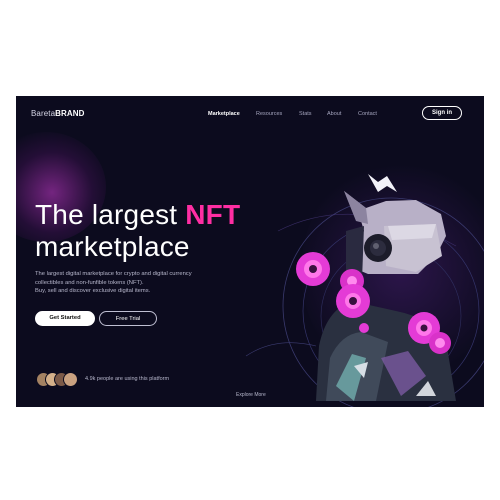 The image size is (500, 500). What do you see at coordinates (251, 395) in the screenshot?
I see `explore-more-link: Explore More` at bounding box center [251, 395].